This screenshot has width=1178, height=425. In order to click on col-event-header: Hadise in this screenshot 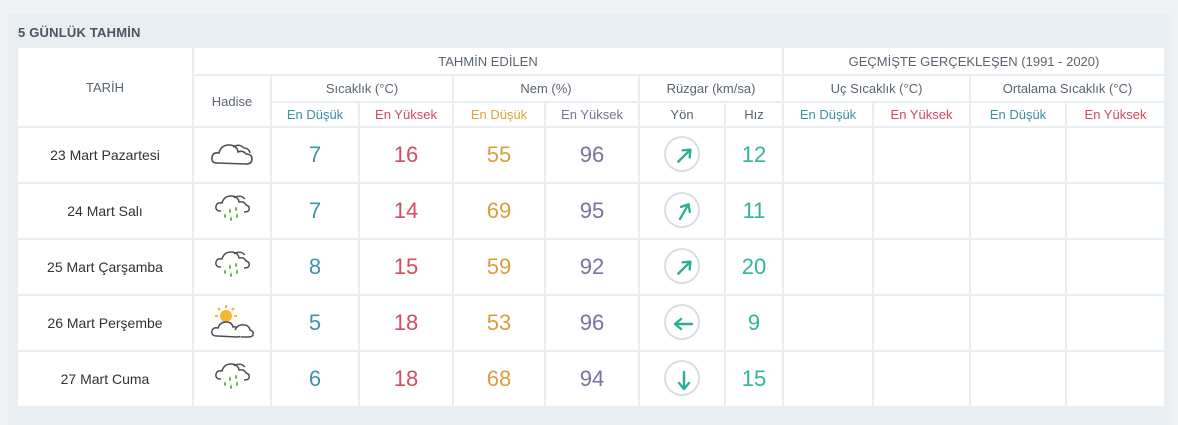, I will do `click(232, 101)`.